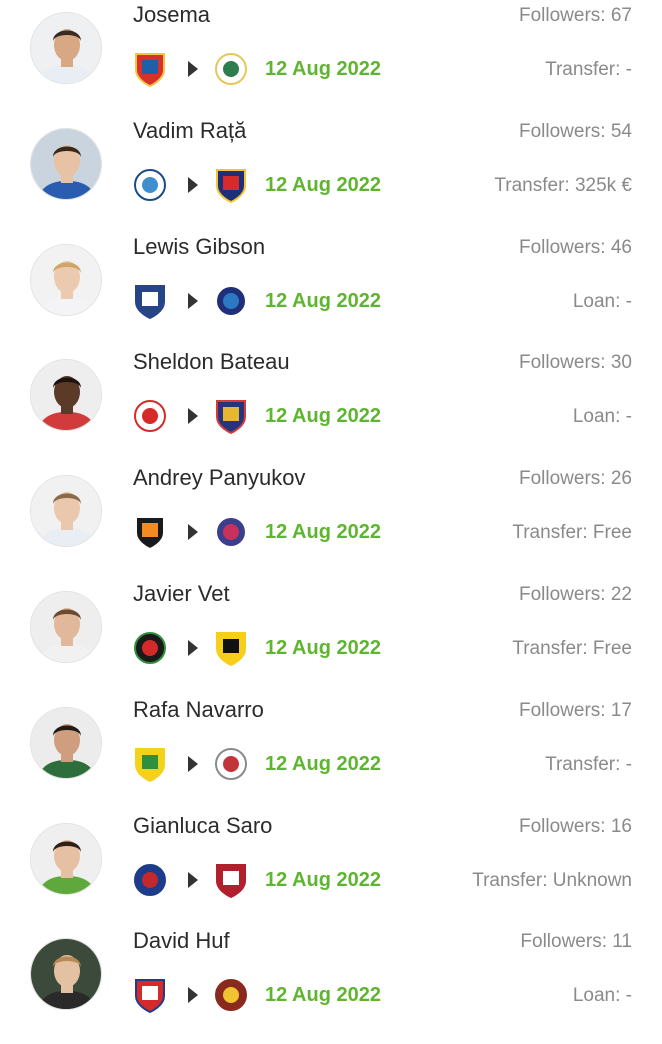  What do you see at coordinates (575, 479) in the screenshot?
I see `followers-count: Followers: 26` at bounding box center [575, 479].